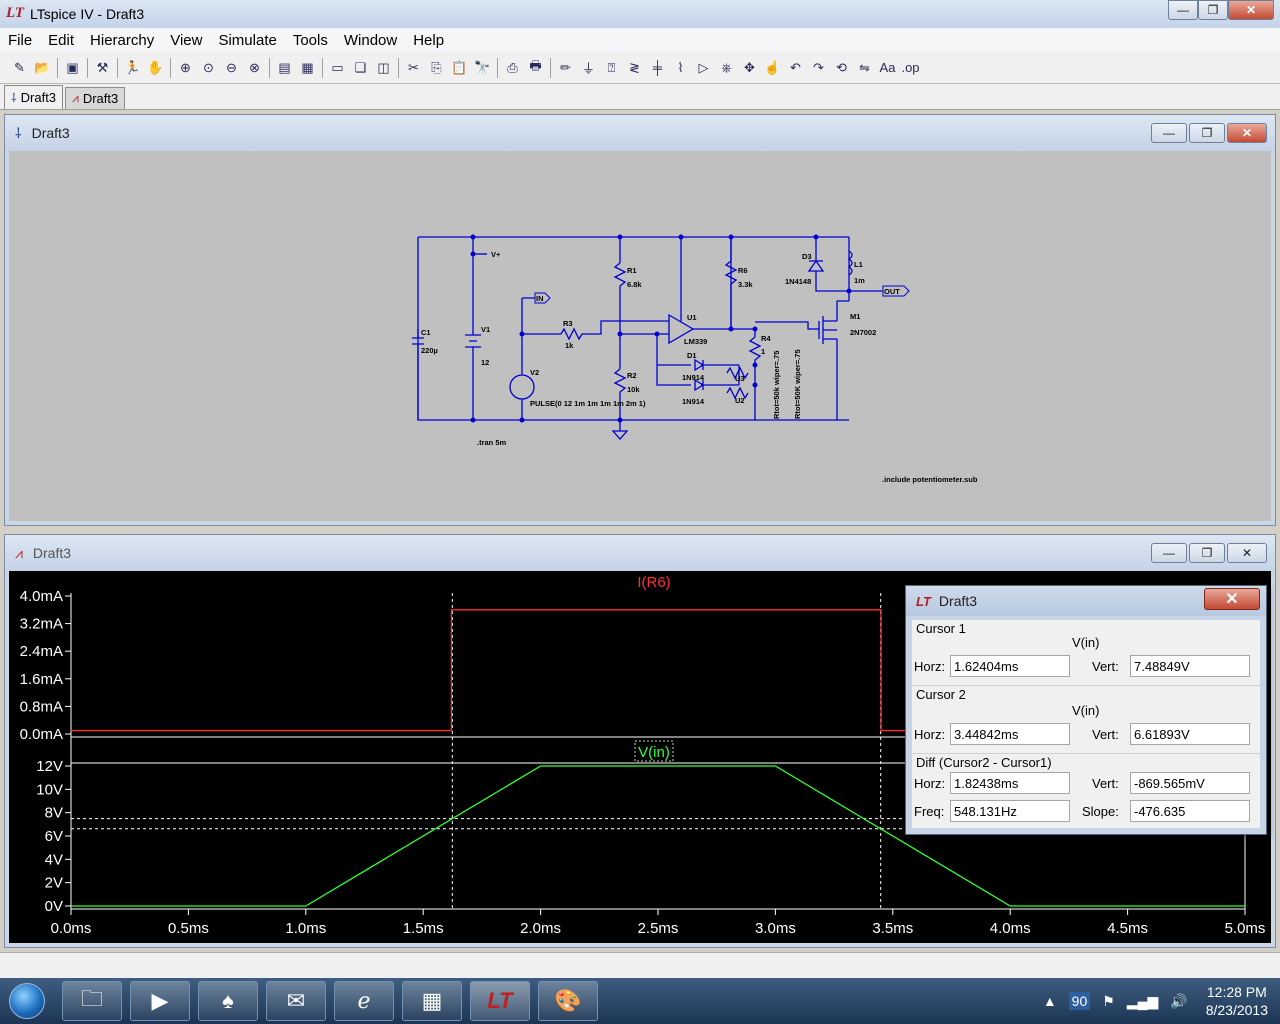  I want to click on spice-directive-icon: .op, so click(910, 68).